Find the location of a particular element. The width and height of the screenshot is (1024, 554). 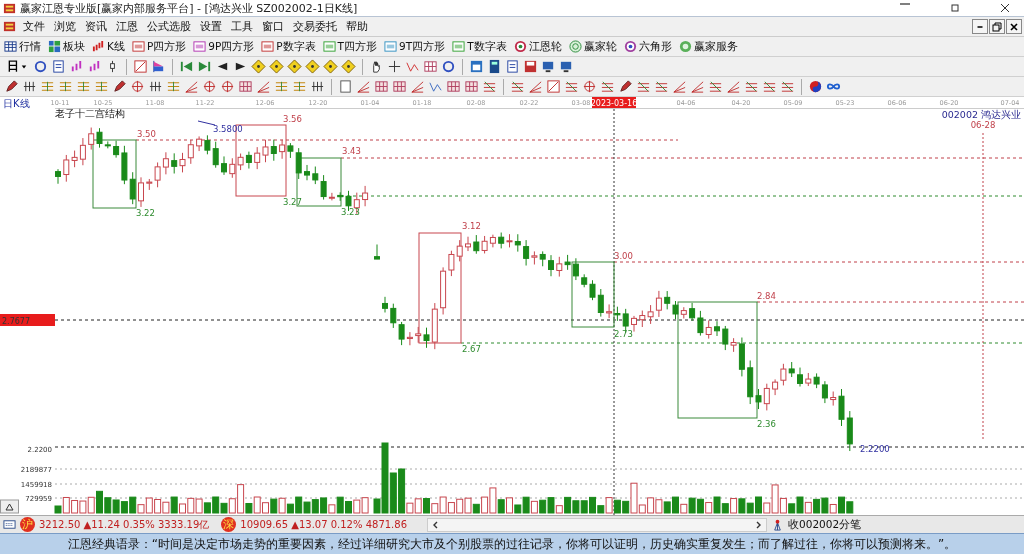

restore-button is located at coordinates (997, 26).